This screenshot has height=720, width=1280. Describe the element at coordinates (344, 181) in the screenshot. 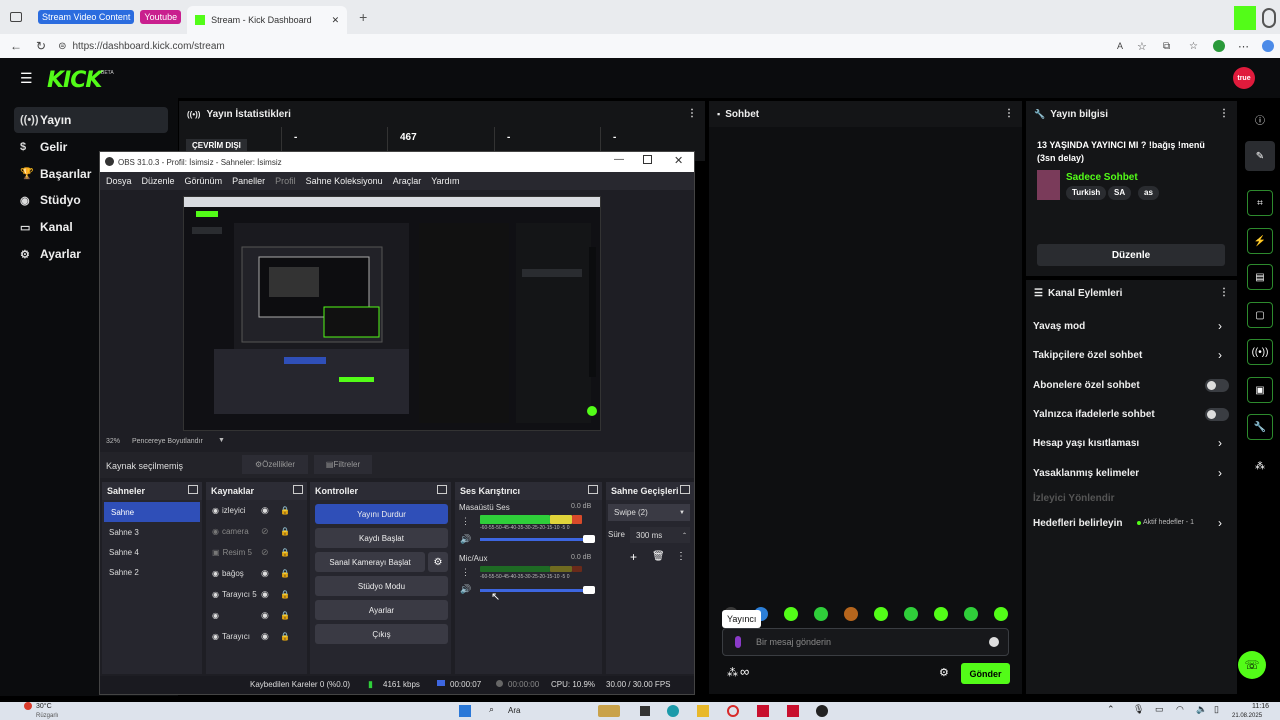

I see `obs-menu-item: Sahne Koleksiyonu` at that location.